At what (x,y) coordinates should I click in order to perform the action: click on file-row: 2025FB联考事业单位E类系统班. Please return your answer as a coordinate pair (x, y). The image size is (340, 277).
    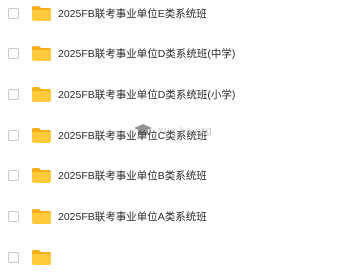
    Looking at the image, I should click on (170, 16).